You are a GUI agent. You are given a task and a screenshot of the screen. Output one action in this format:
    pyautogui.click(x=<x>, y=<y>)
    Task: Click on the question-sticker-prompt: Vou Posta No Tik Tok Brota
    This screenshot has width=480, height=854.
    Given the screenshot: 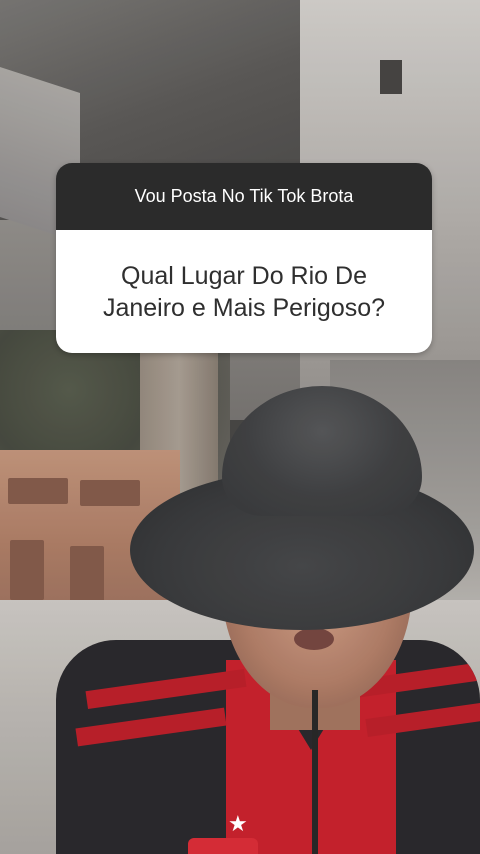 What is the action you would take?
    pyautogui.click(x=244, y=196)
    